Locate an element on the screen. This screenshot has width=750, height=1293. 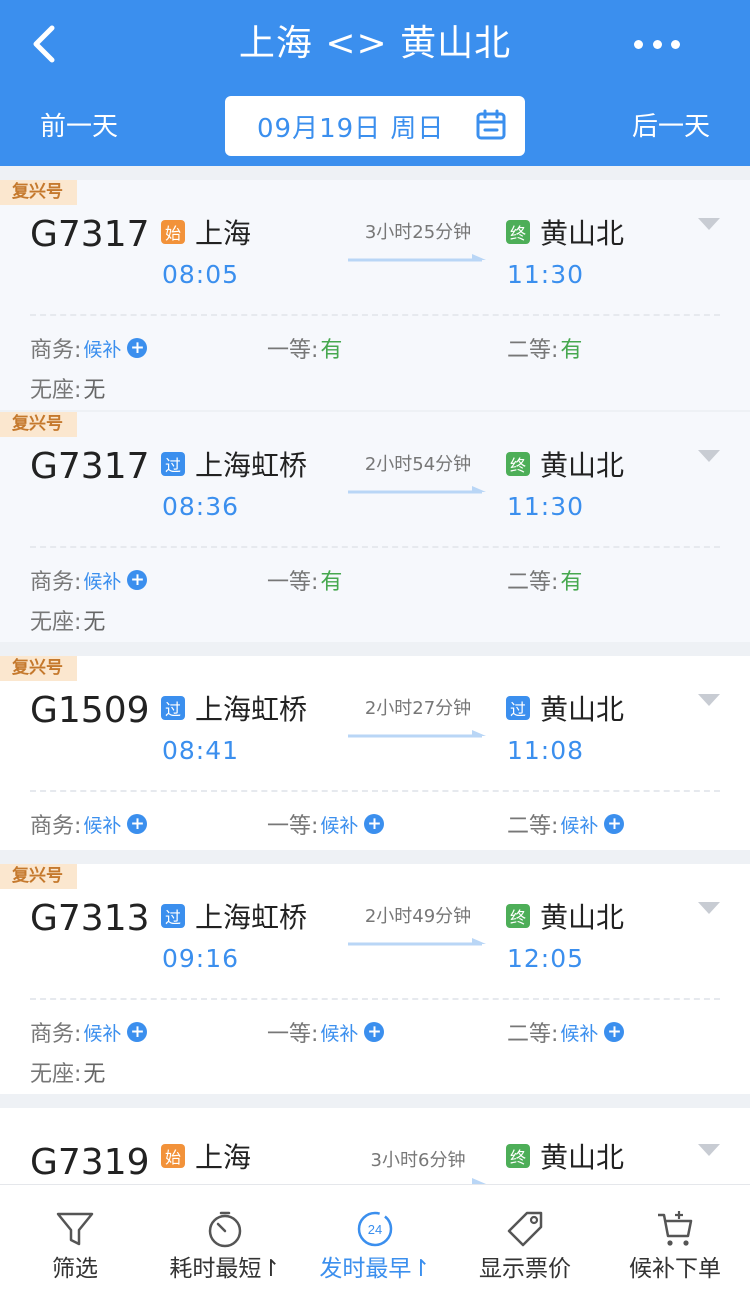
date-selector: 09月19日 周日 is located at coordinates (375, 126).